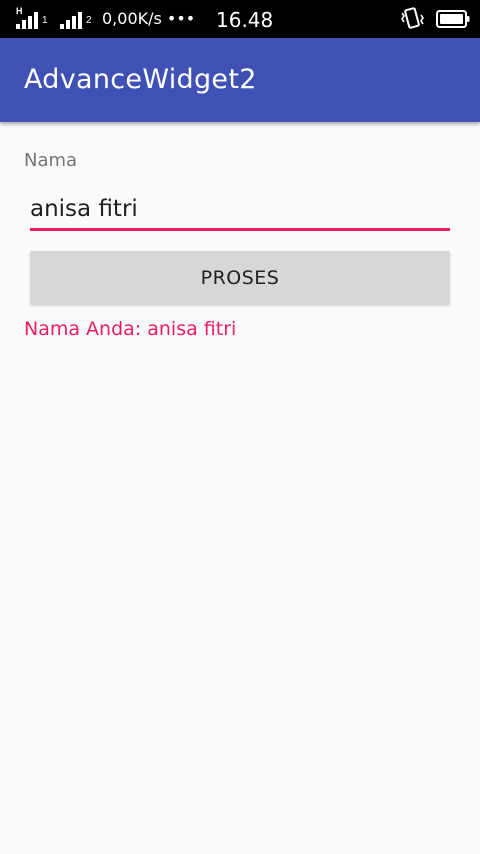  I want to click on name-input, so click(240, 210).